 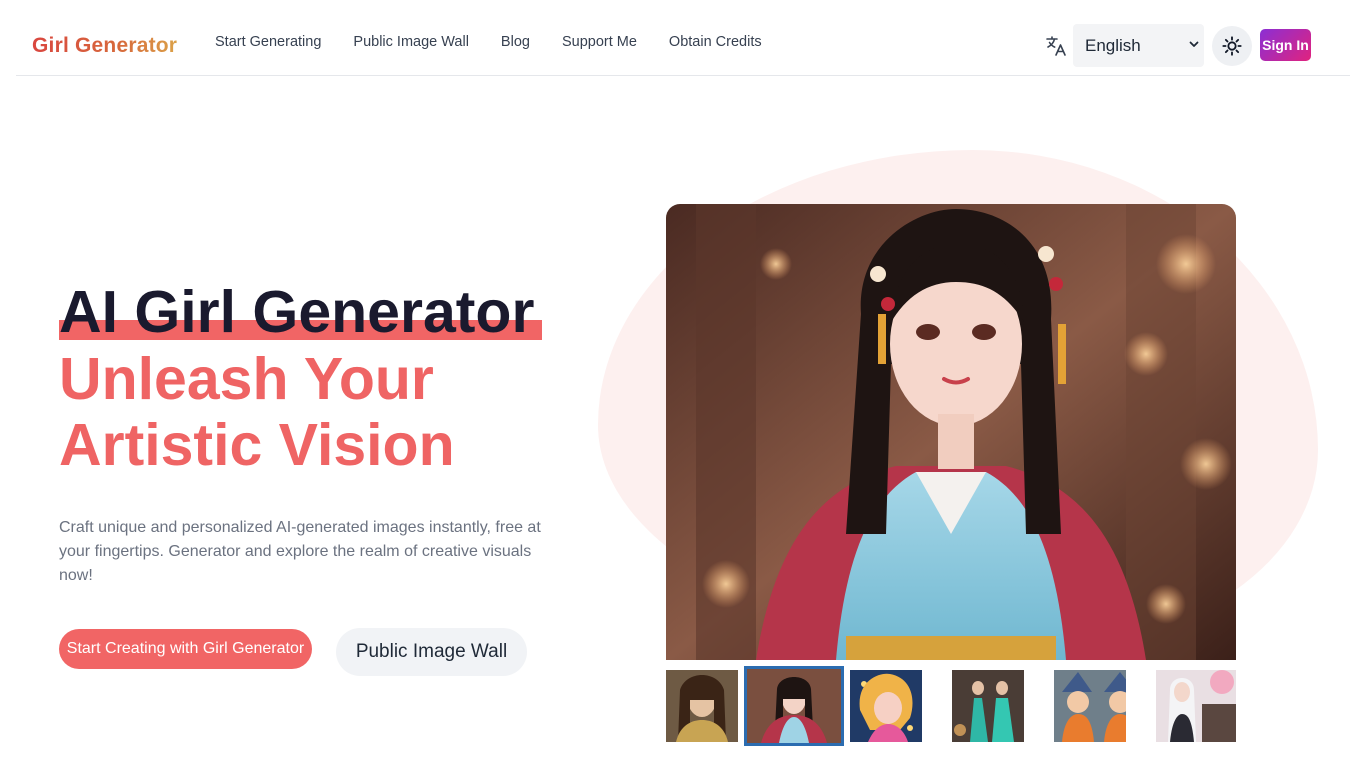 I want to click on thumbnail-item-active, so click(x=794, y=706).